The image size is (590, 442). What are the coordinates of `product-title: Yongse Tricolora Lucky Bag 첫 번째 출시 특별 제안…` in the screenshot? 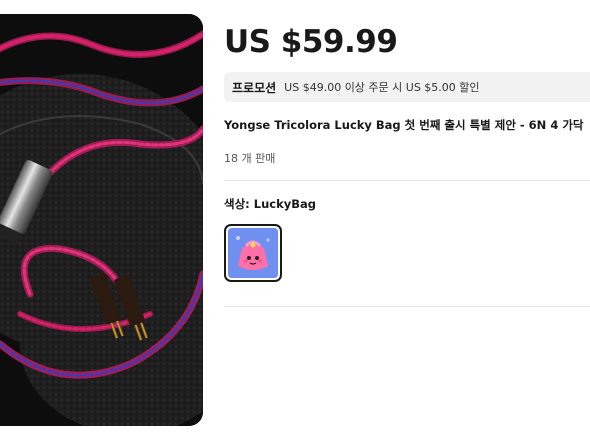 It's located at (404, 125).